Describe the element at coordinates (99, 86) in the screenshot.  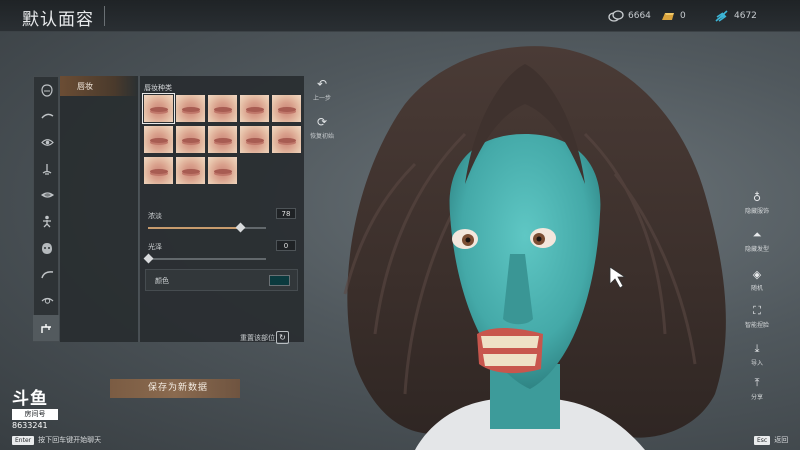
I see `submenu-item-lip-makeup: 唇妆` at that location.